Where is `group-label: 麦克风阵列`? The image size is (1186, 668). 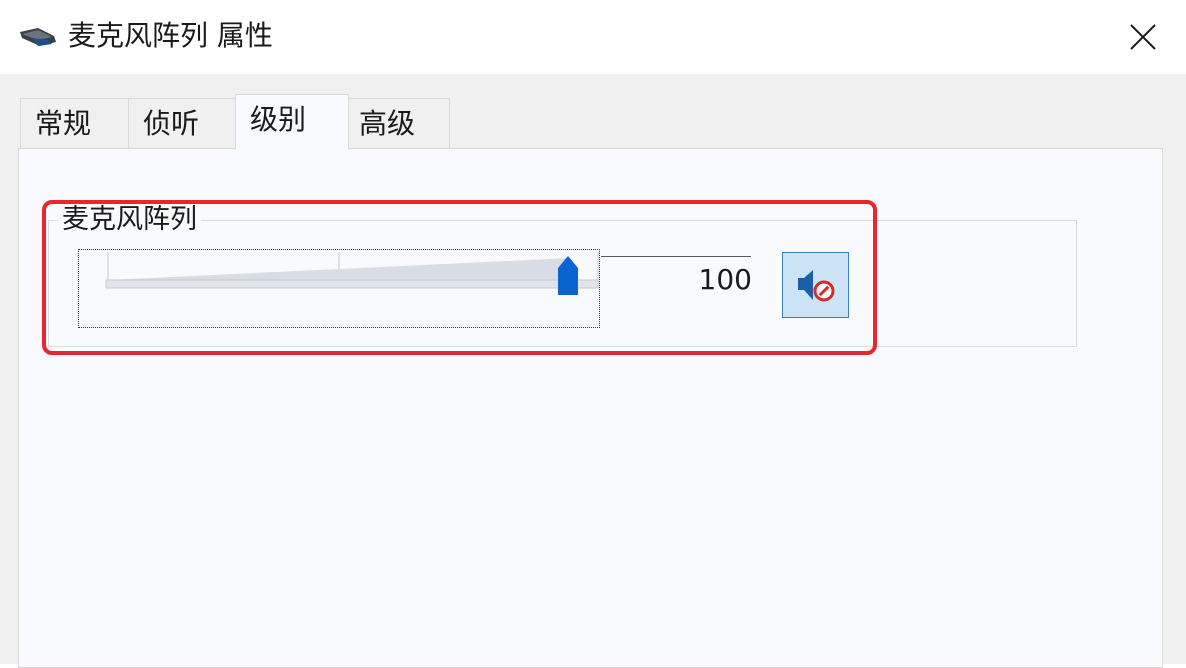 group-label: 麦克风阵列 is located at coordinates (129, 220).